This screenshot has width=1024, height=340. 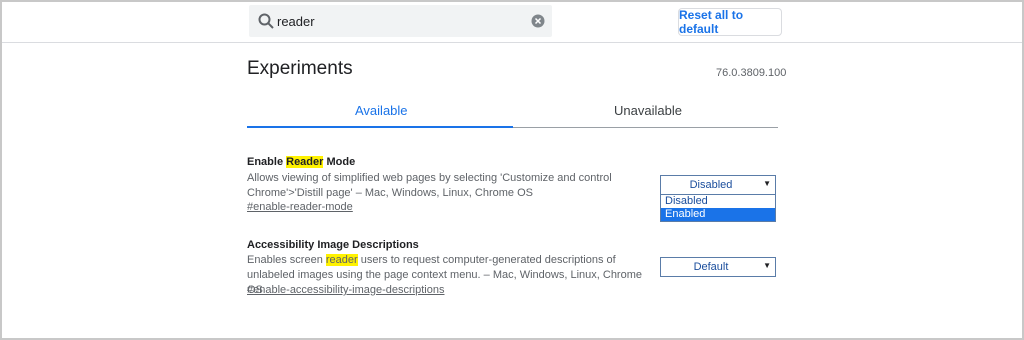 What do you see at coordinates (380, 127) in the screenshot?
I see `tab-active-indicator` at bounding box center [380, 127].